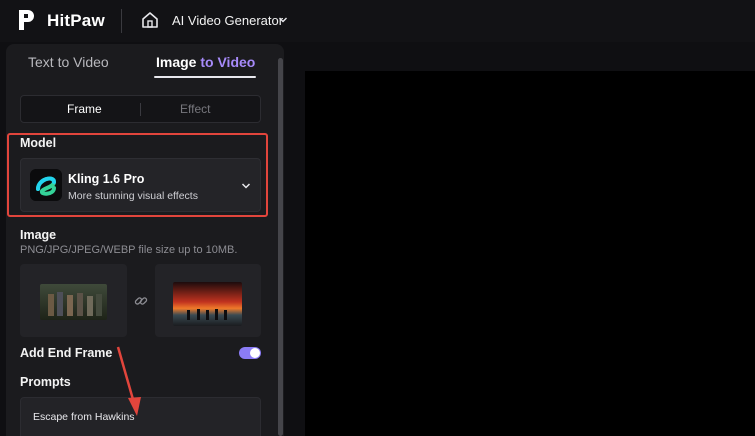 This screenshot has width=755, height=436. What do you see at coordinates (38, 143) in the screenshot?
I see `model-label: Model` at bounding box center [38, 143].